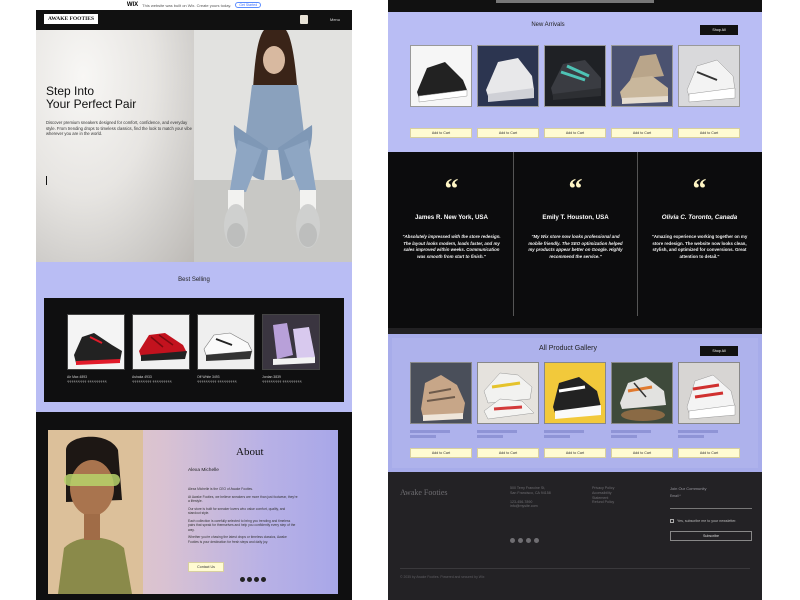 This screenshot has height=600, width=800. What do you see at coordinates (248, 5) in the screenshot?
I see `get-started-button: Get Started` at bounding box center [248, 5].